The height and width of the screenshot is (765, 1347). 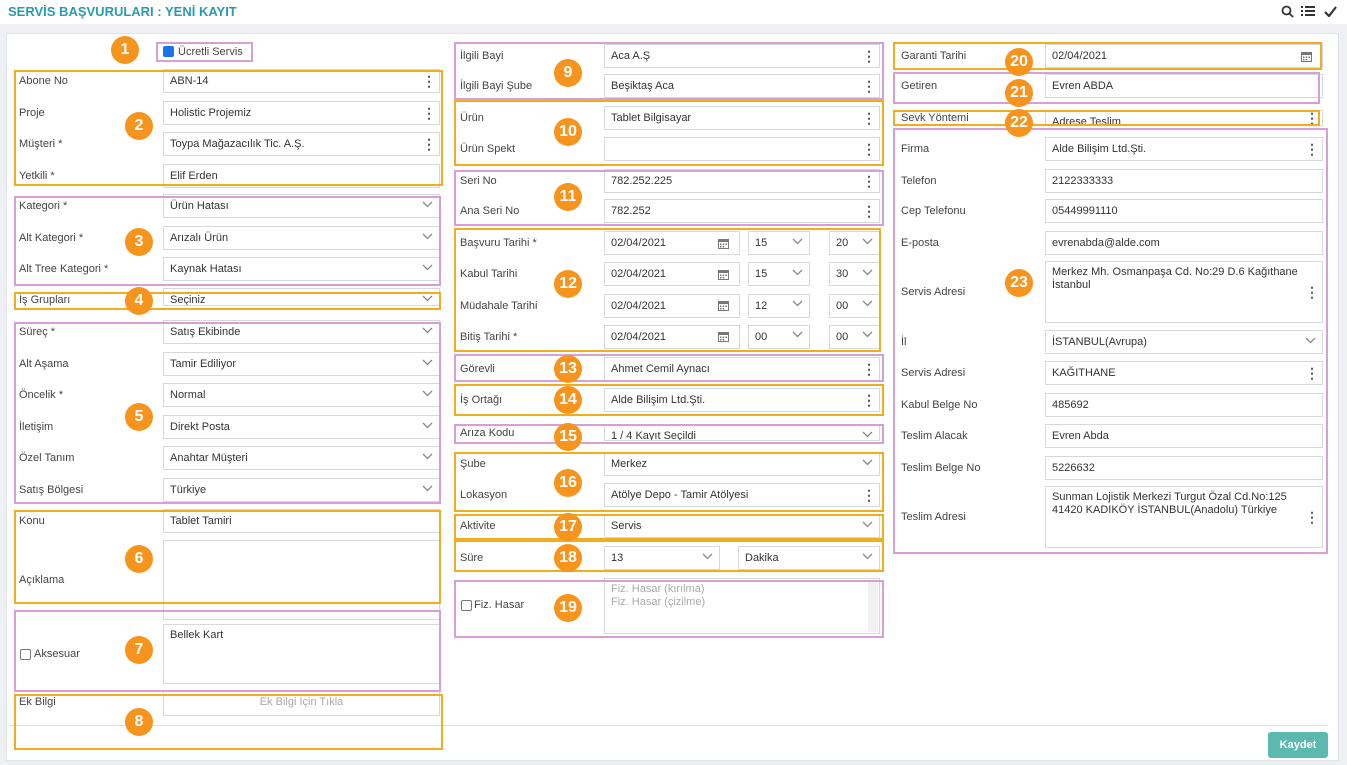 I want to click on step-badge-10: 10, so click(x=568, y=132).